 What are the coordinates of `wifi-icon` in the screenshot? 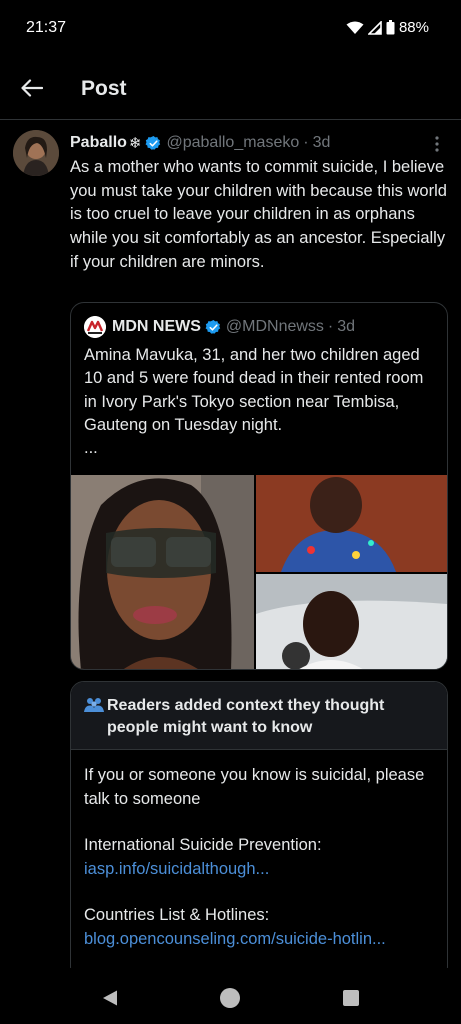 It's located at (355, 27).